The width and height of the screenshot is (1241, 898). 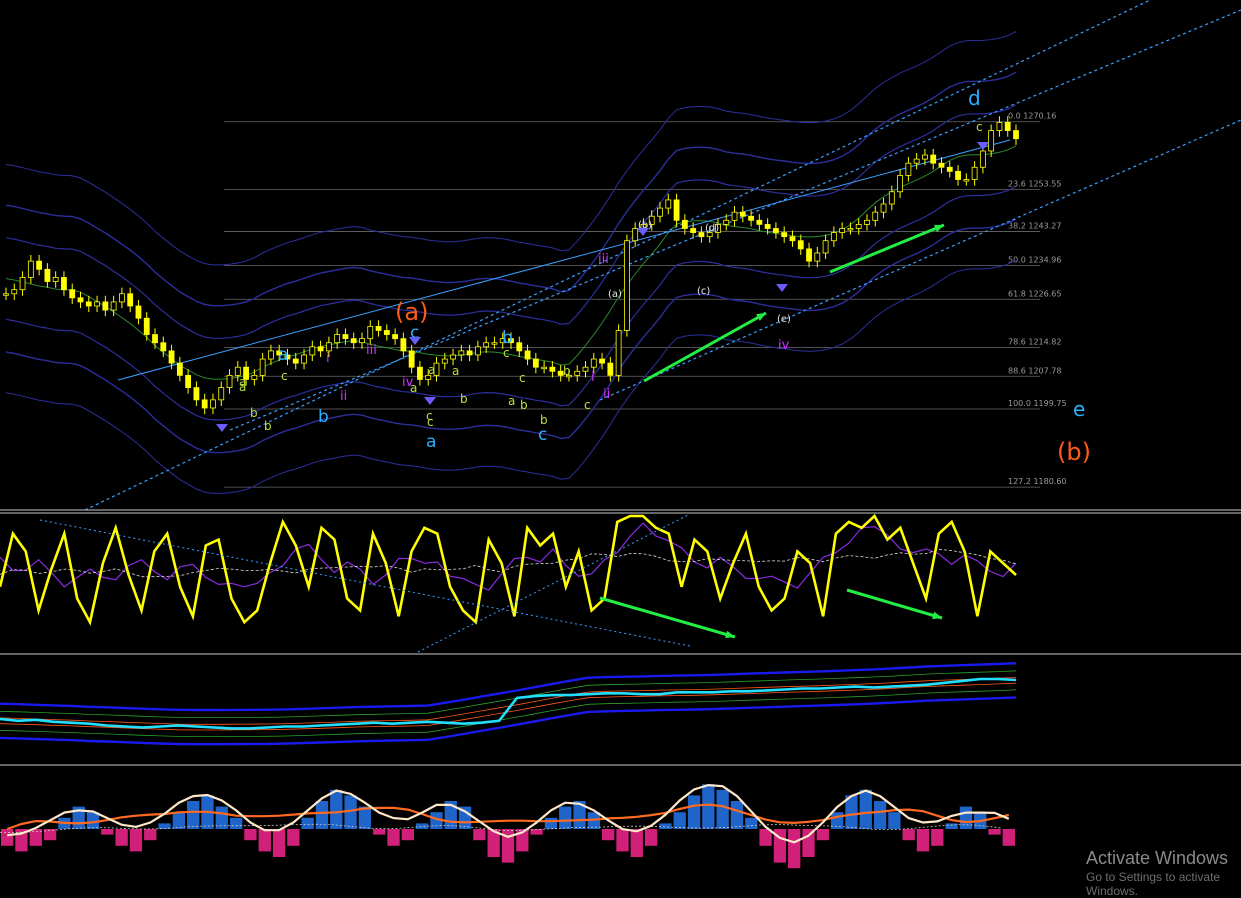 What do you see at coordinates (1079, 409) in the screenshot?
I see `wave-label: e` at bounding box center [1079, 409].